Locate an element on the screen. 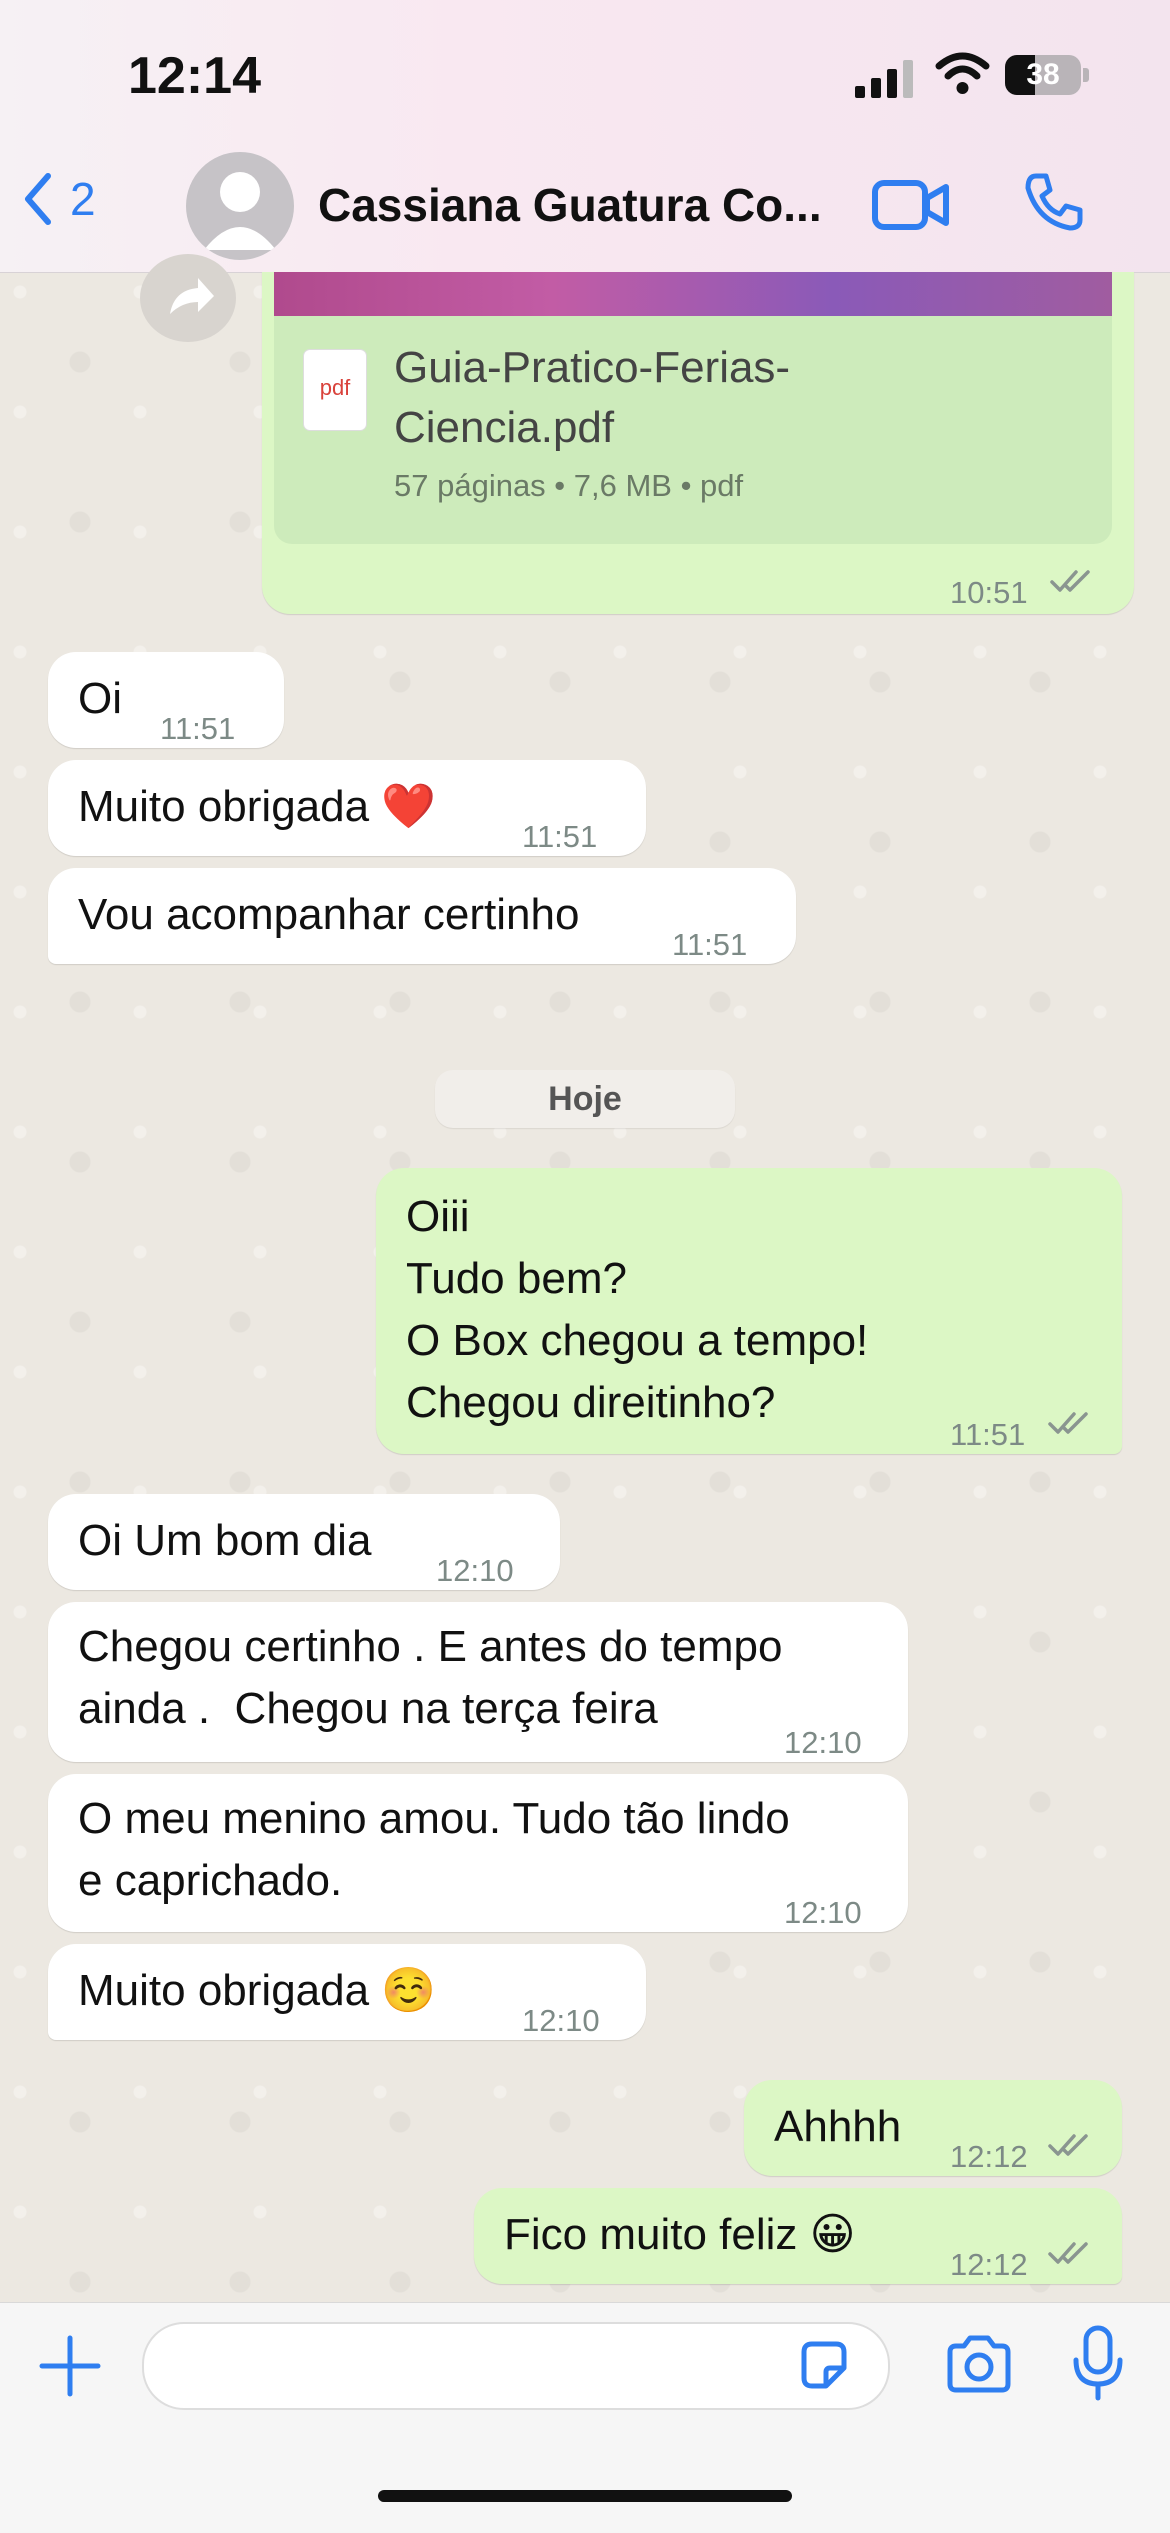 Image resolution: width=1170 pixels, height=2533 pixels. date-separator: Hoje is located at coordinates (585, 1099).